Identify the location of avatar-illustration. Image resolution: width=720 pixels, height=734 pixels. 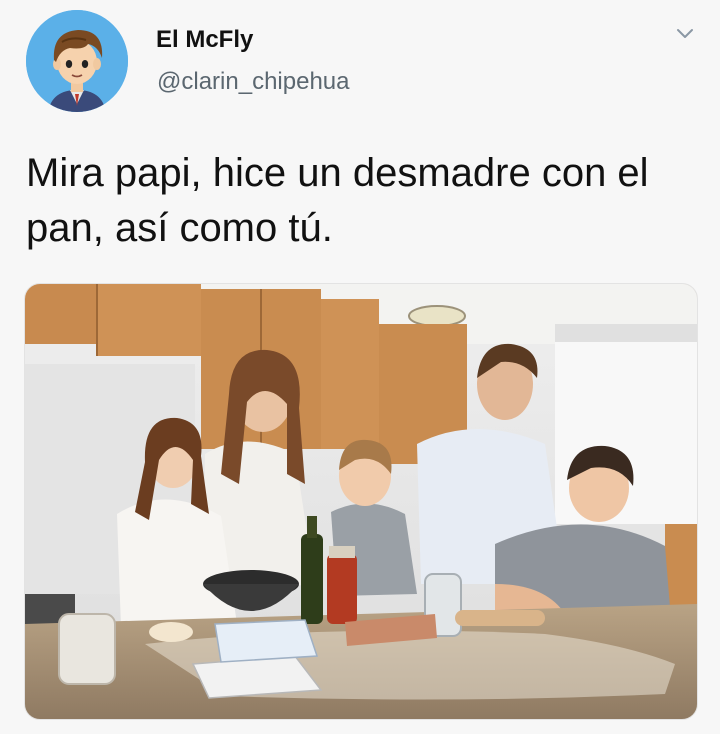
(77, 61).